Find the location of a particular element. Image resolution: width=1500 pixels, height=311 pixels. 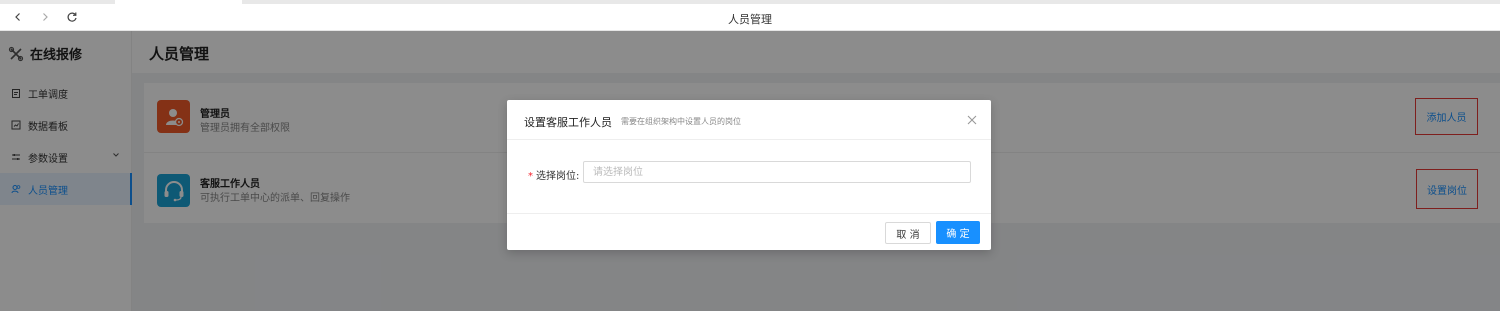

browser-toolbar: 人员管理 is located at coordinates (750, 17).